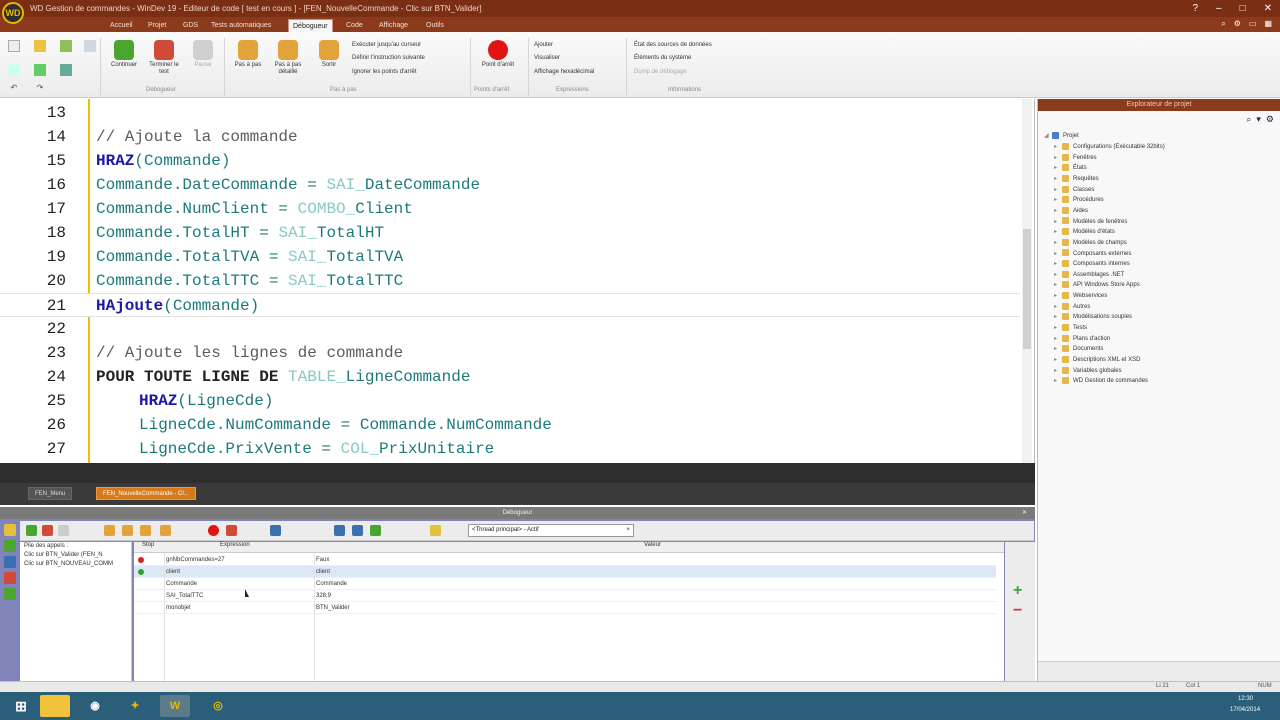  I want to click on app-icon: ✦, so click(135, 706).